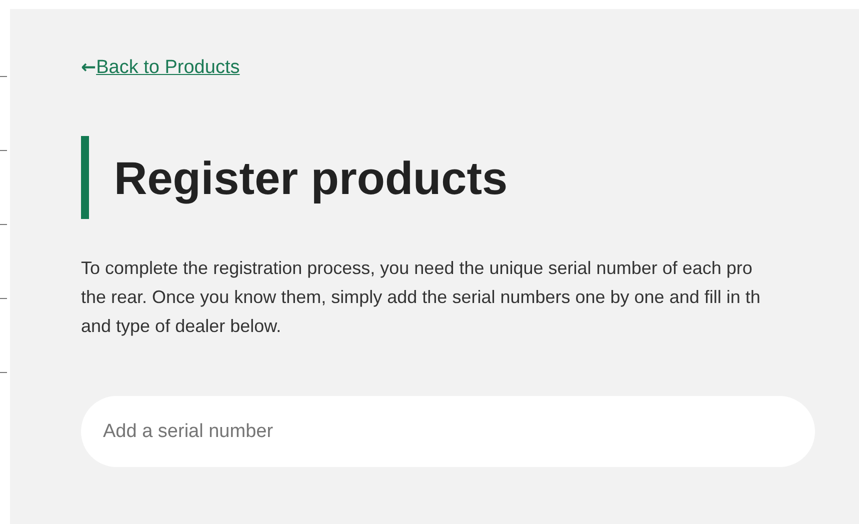 Image resolution: width=859 pixels, height=524 pixels. I want to click on serial-number-field: Add a serial number, so click(448, 431).